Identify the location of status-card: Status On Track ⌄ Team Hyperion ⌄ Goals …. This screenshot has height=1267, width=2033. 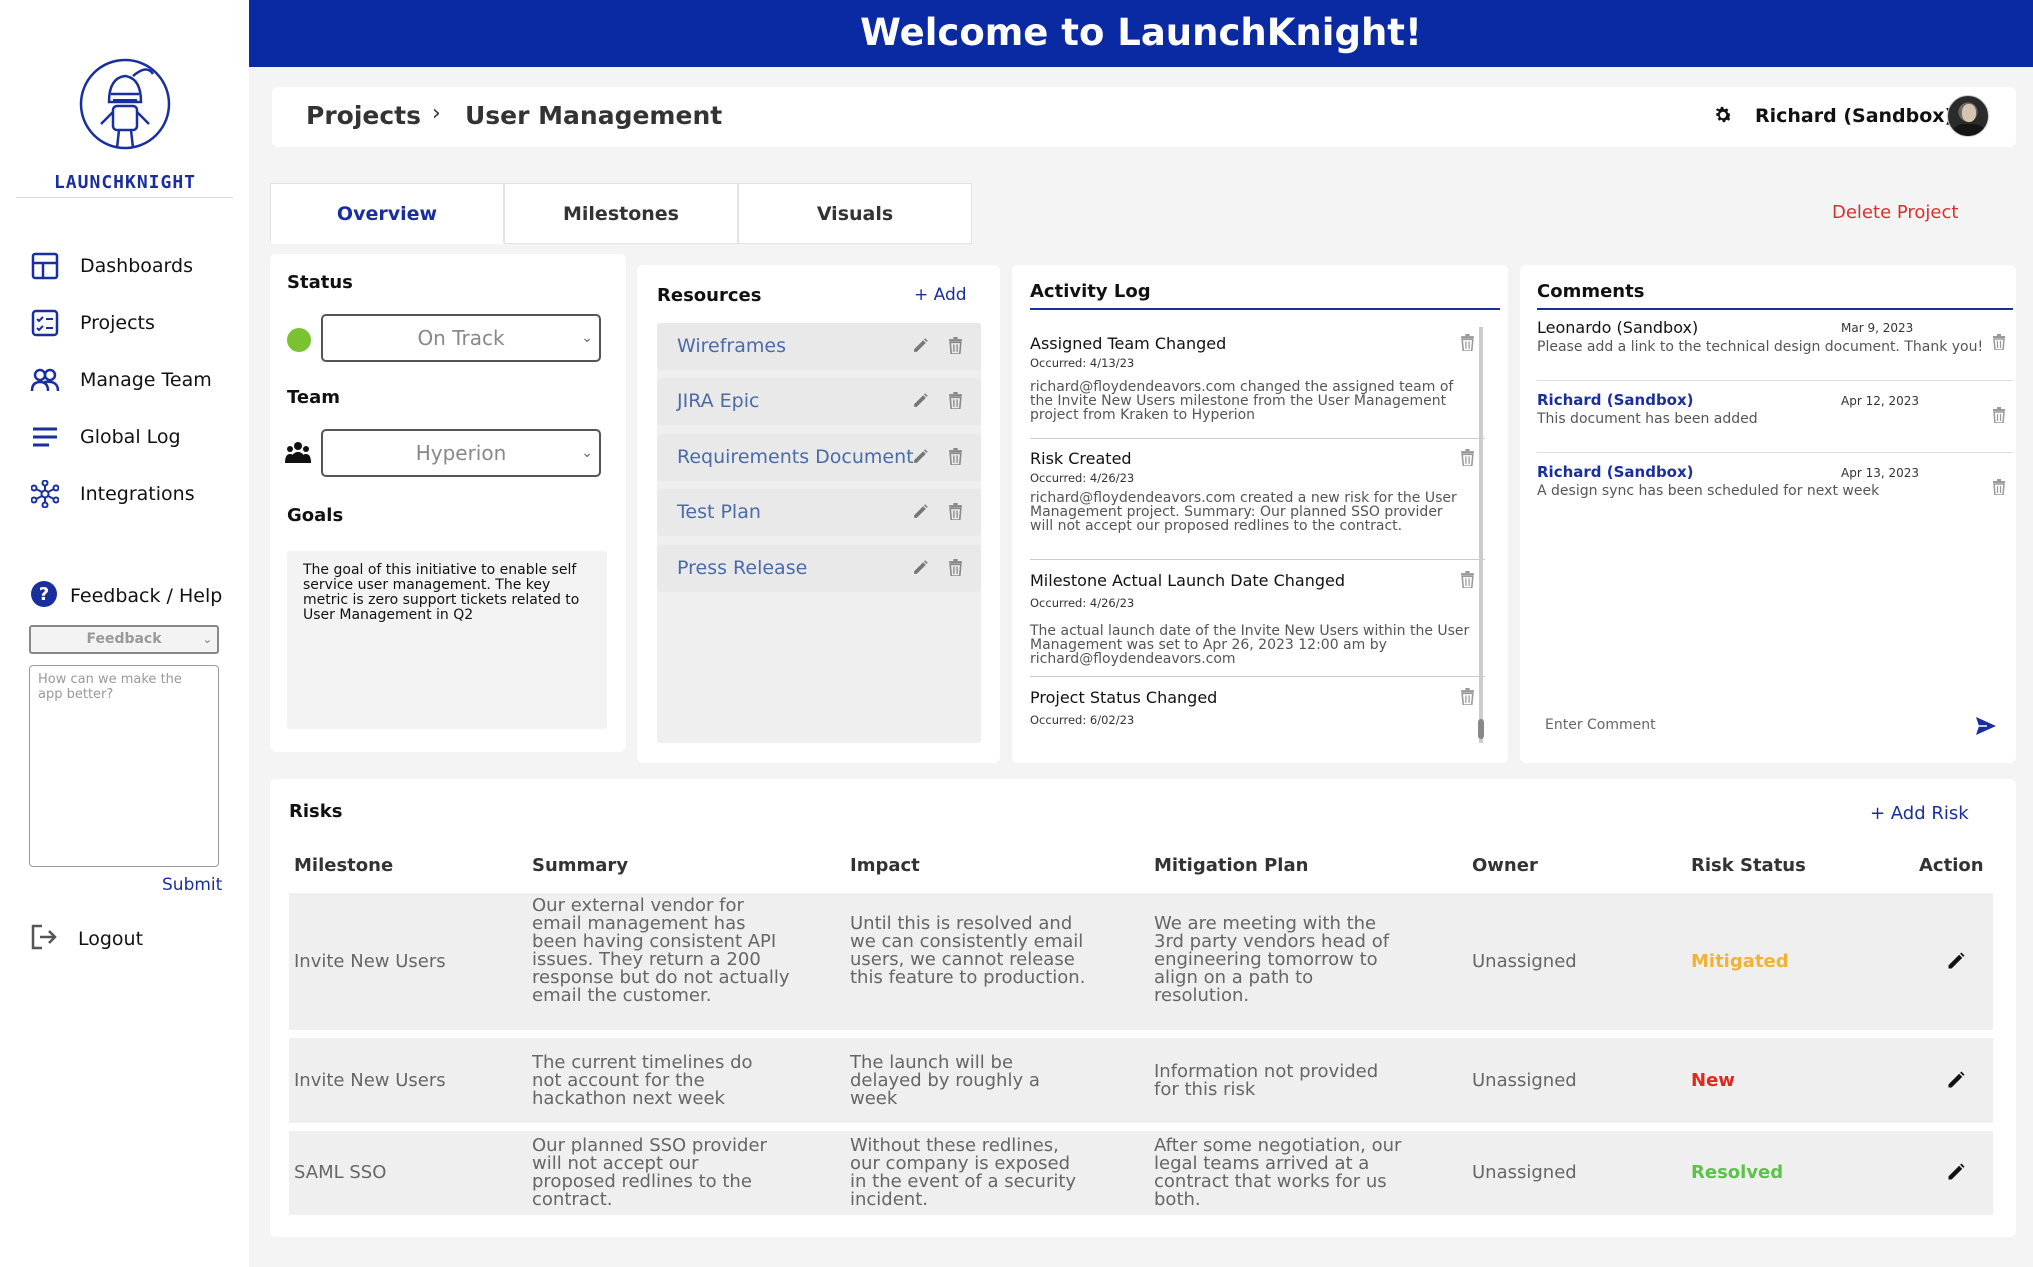
(448, 503).